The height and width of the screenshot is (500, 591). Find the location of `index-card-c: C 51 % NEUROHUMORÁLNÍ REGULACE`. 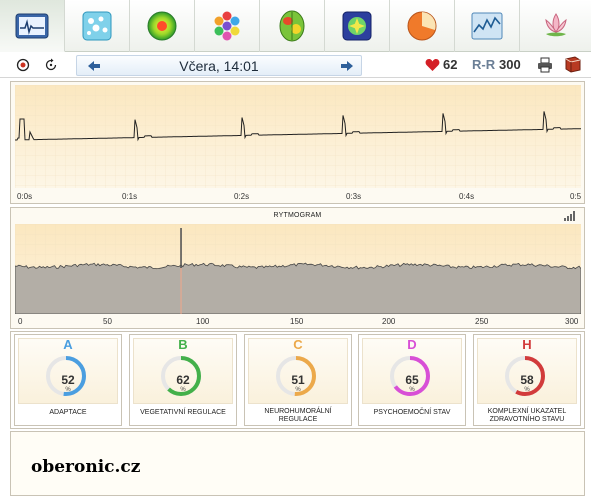

index-card-c: C 51 % NEUROHUMORÁLNÍ REGULACE is located at coordinates (298, 380).